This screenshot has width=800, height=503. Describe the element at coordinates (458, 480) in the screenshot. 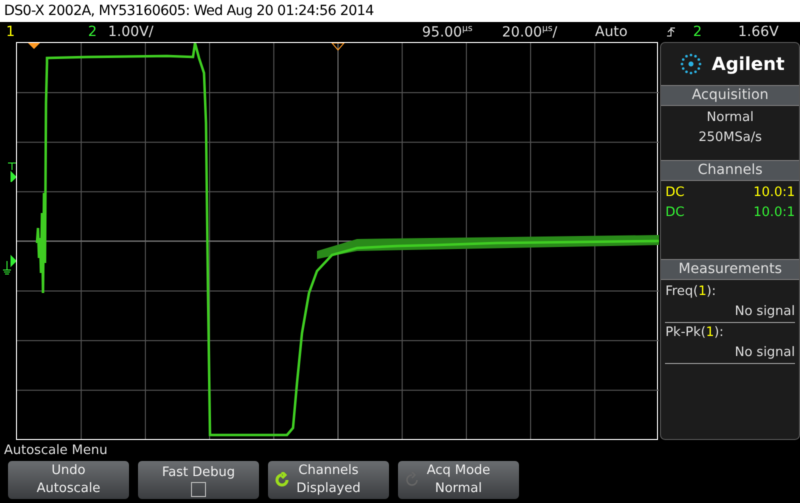

I see `softkey: Acq Mode Normal` at that location.